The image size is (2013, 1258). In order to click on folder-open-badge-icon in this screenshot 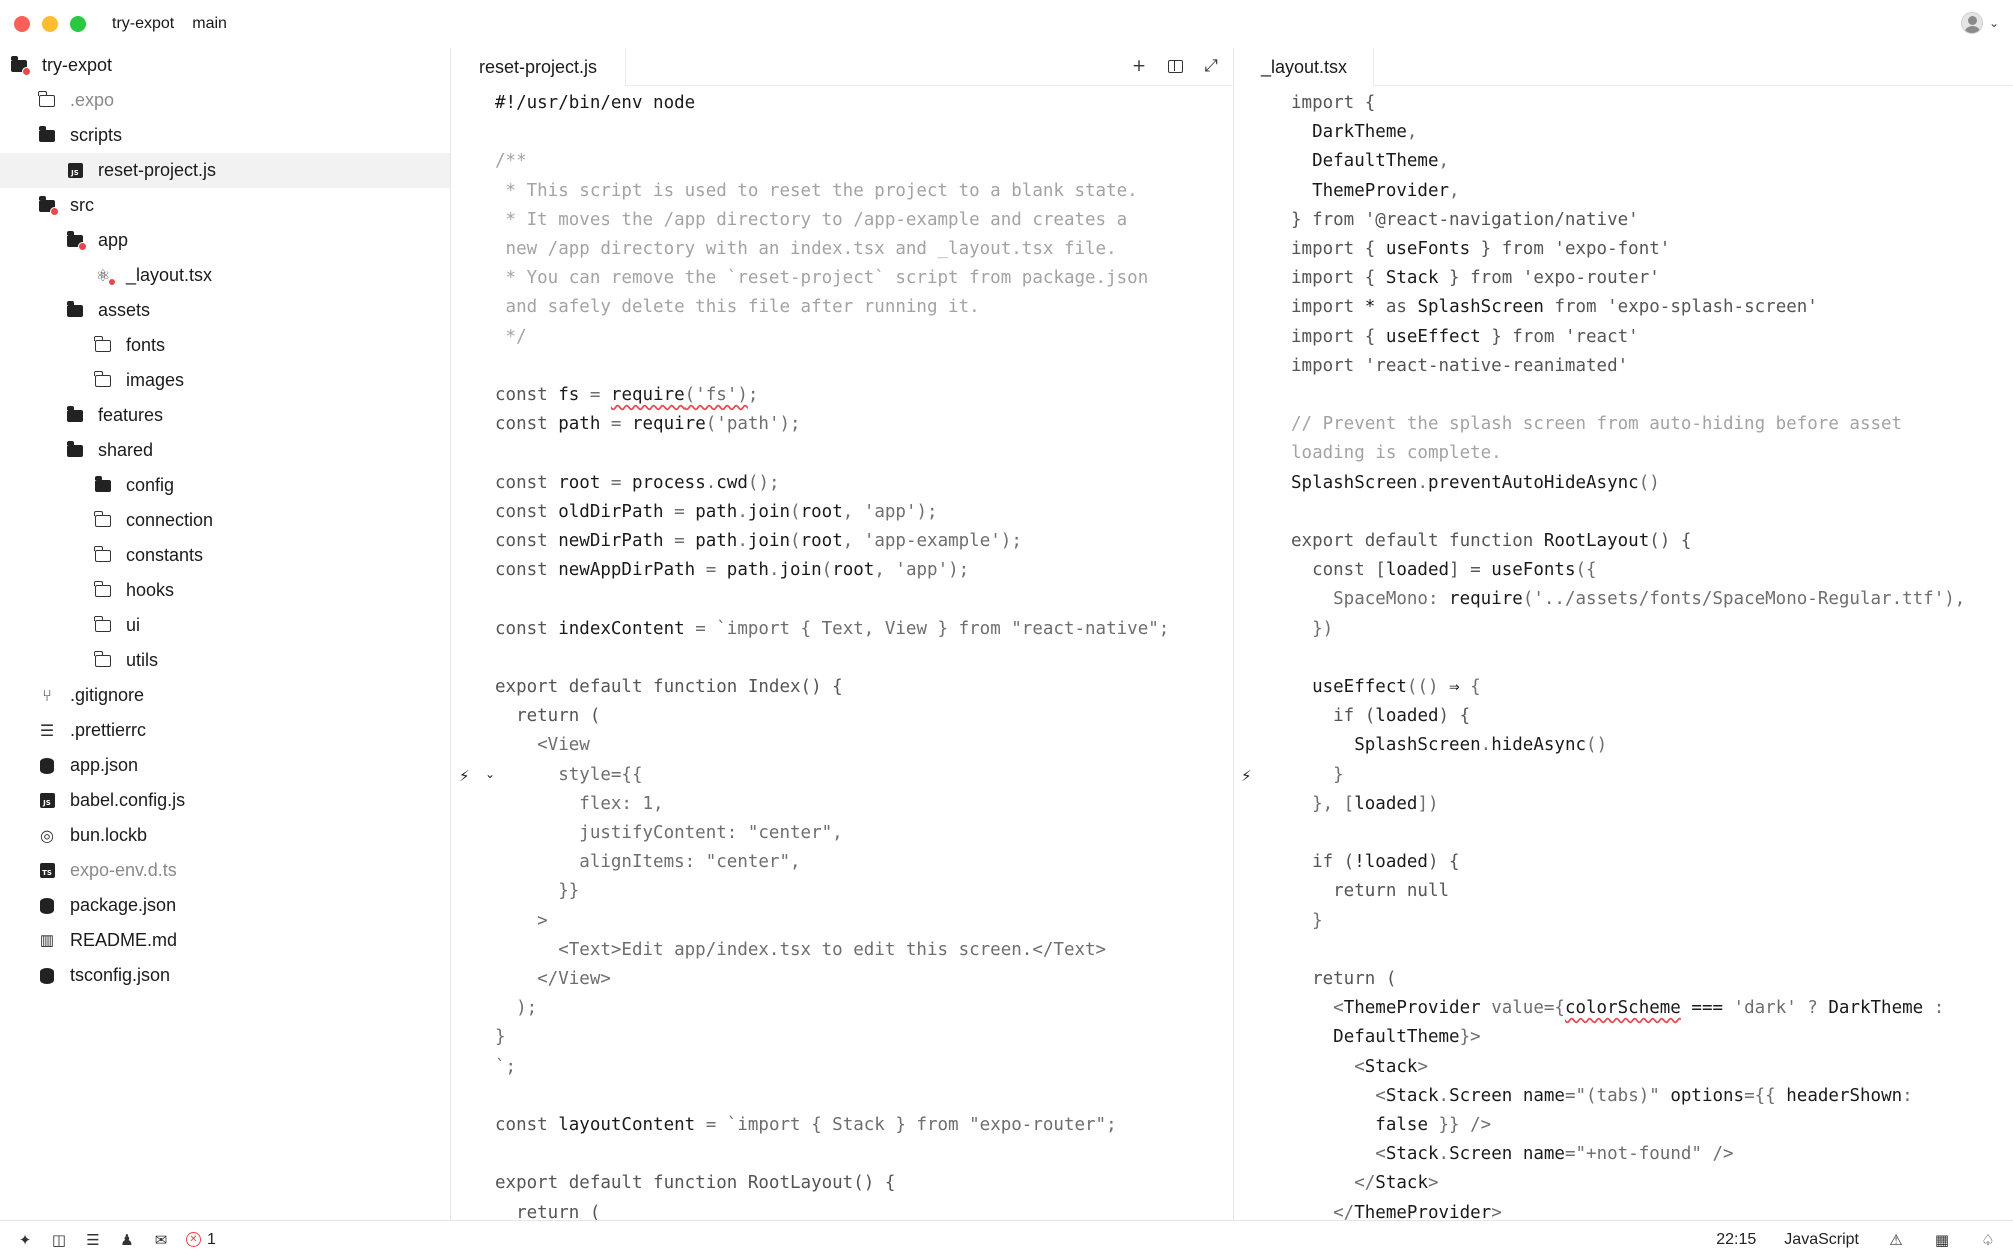, I will do `click(48, 205)`.